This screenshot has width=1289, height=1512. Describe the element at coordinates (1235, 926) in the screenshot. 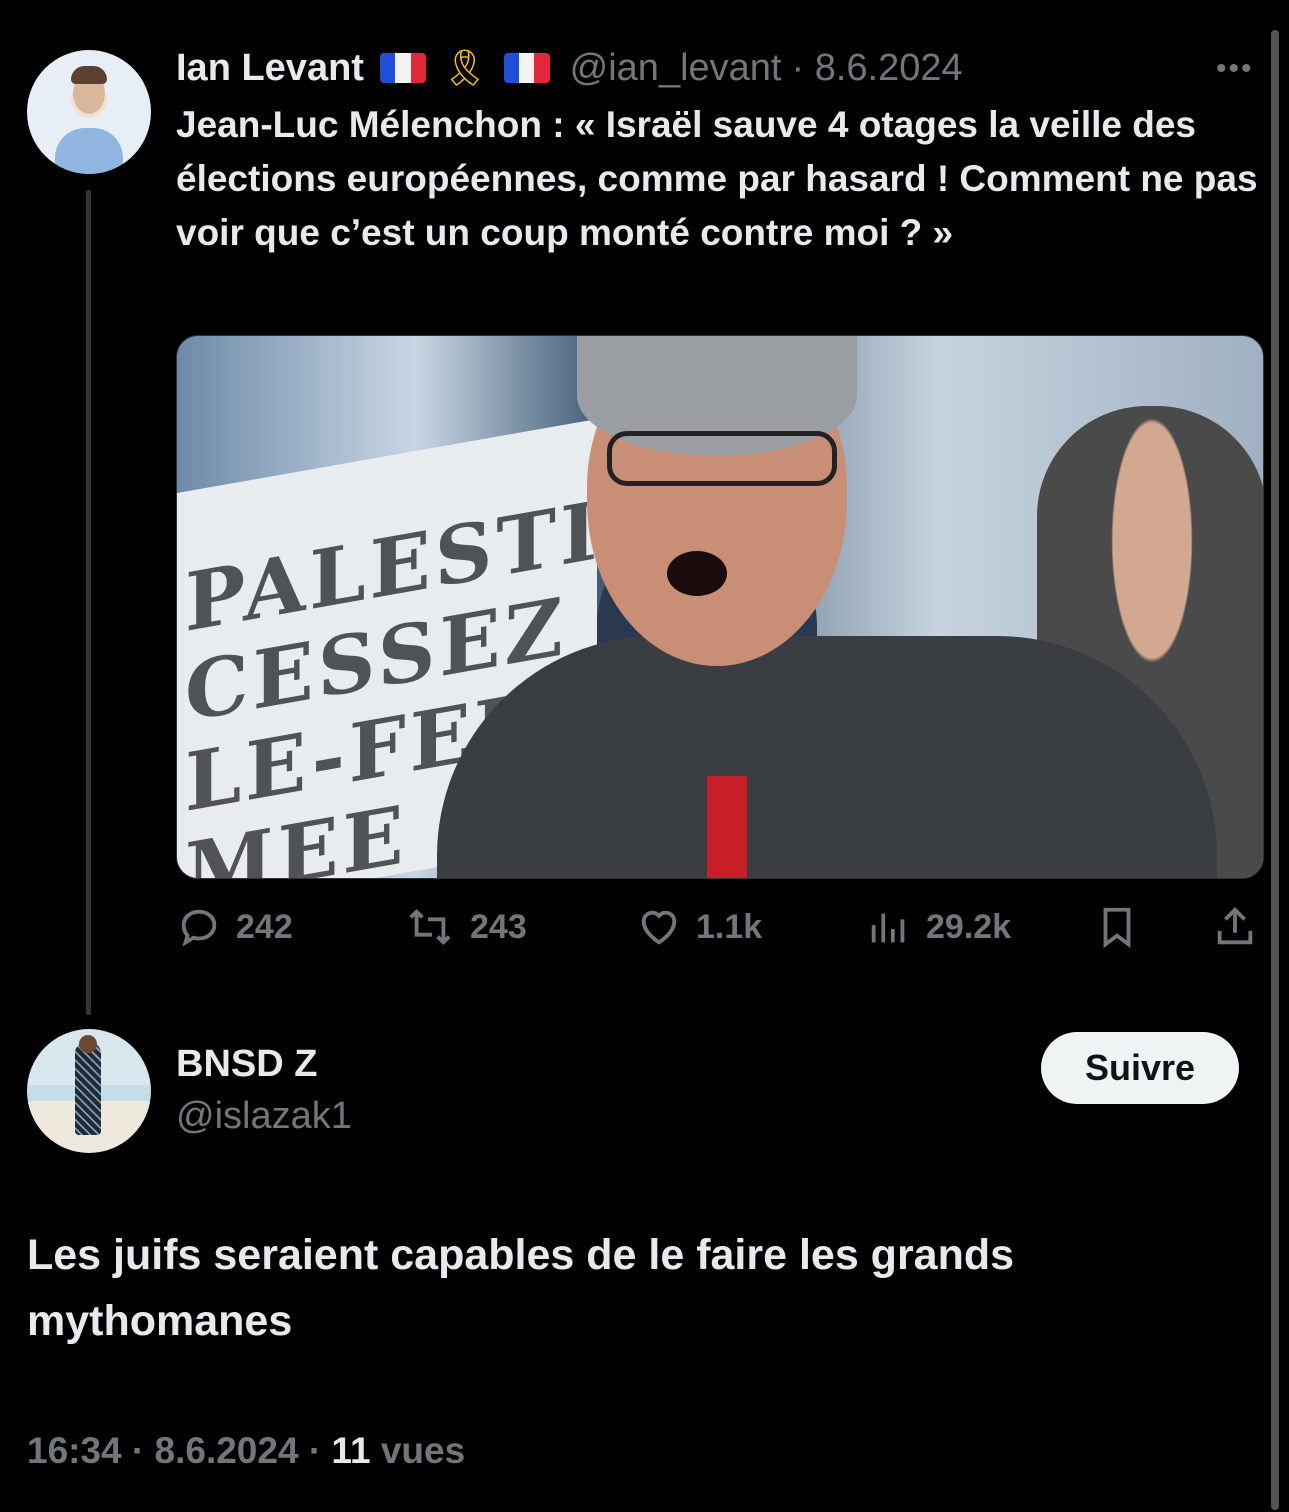

I see `share-icon` at that location.